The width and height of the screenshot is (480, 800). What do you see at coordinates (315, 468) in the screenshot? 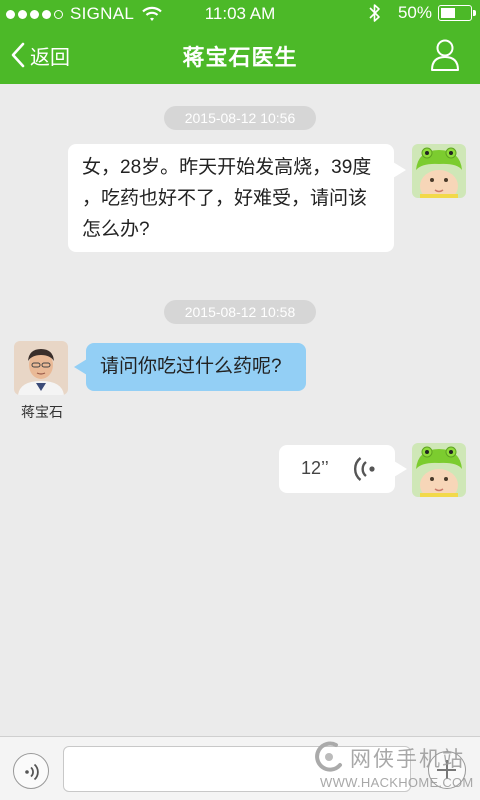
I see `voice-duration: 12’’` at bounding box center [315, 468].